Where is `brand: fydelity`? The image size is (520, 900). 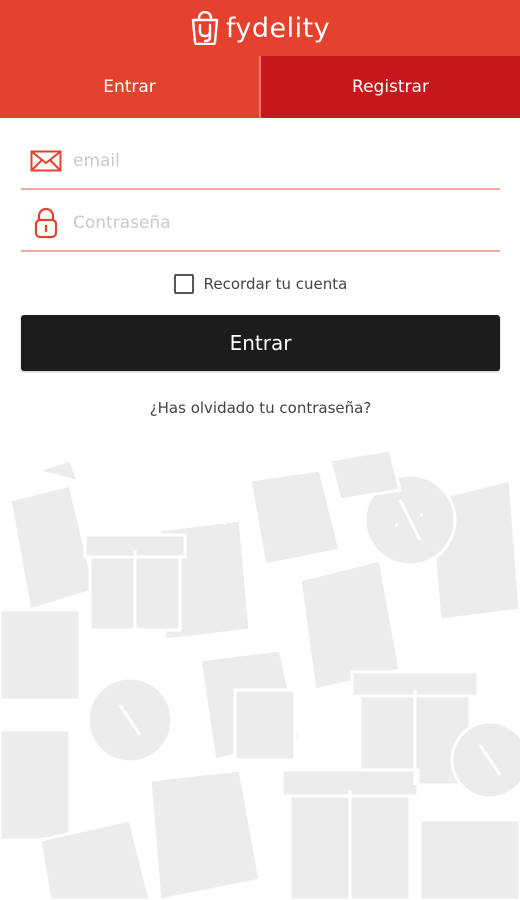 brand: fydelity is located at coordinates (260, 28).